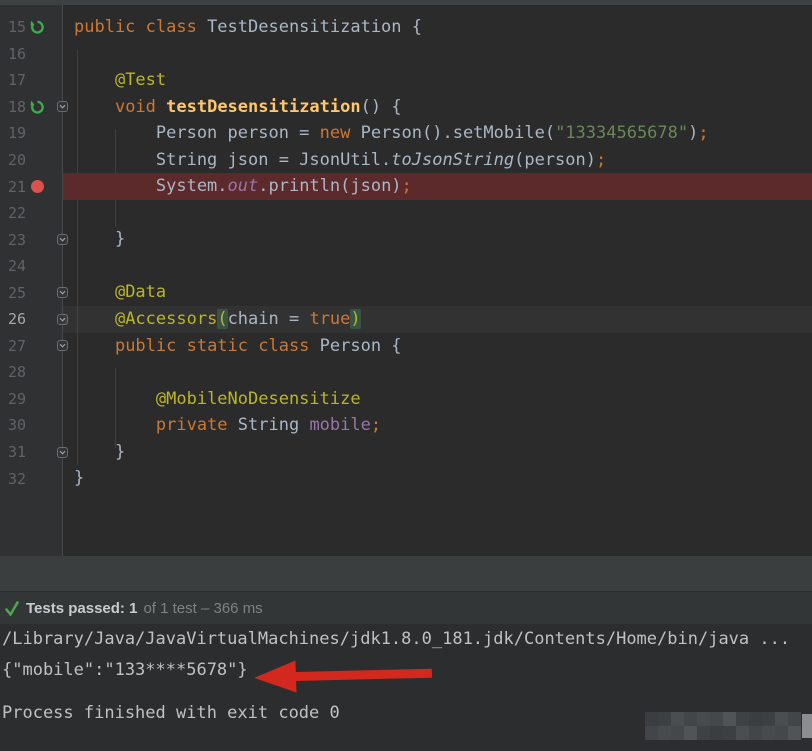 The image size is (812, 751). Describe the element at coordinates (381, 106) in the screenshot. I see `code-token: () {` at that location.